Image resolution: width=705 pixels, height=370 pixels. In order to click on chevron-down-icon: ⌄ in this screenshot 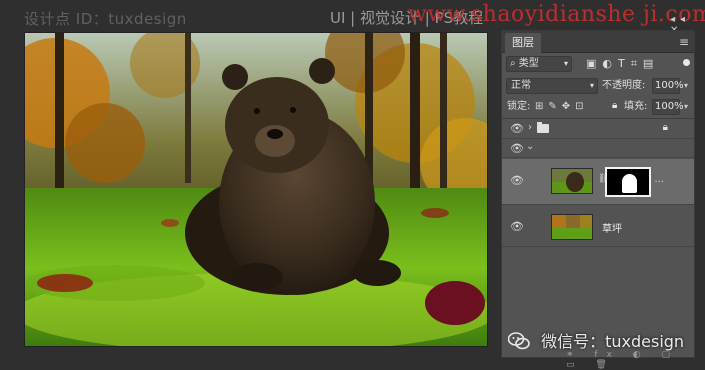, I will do `click(530, 146)`.